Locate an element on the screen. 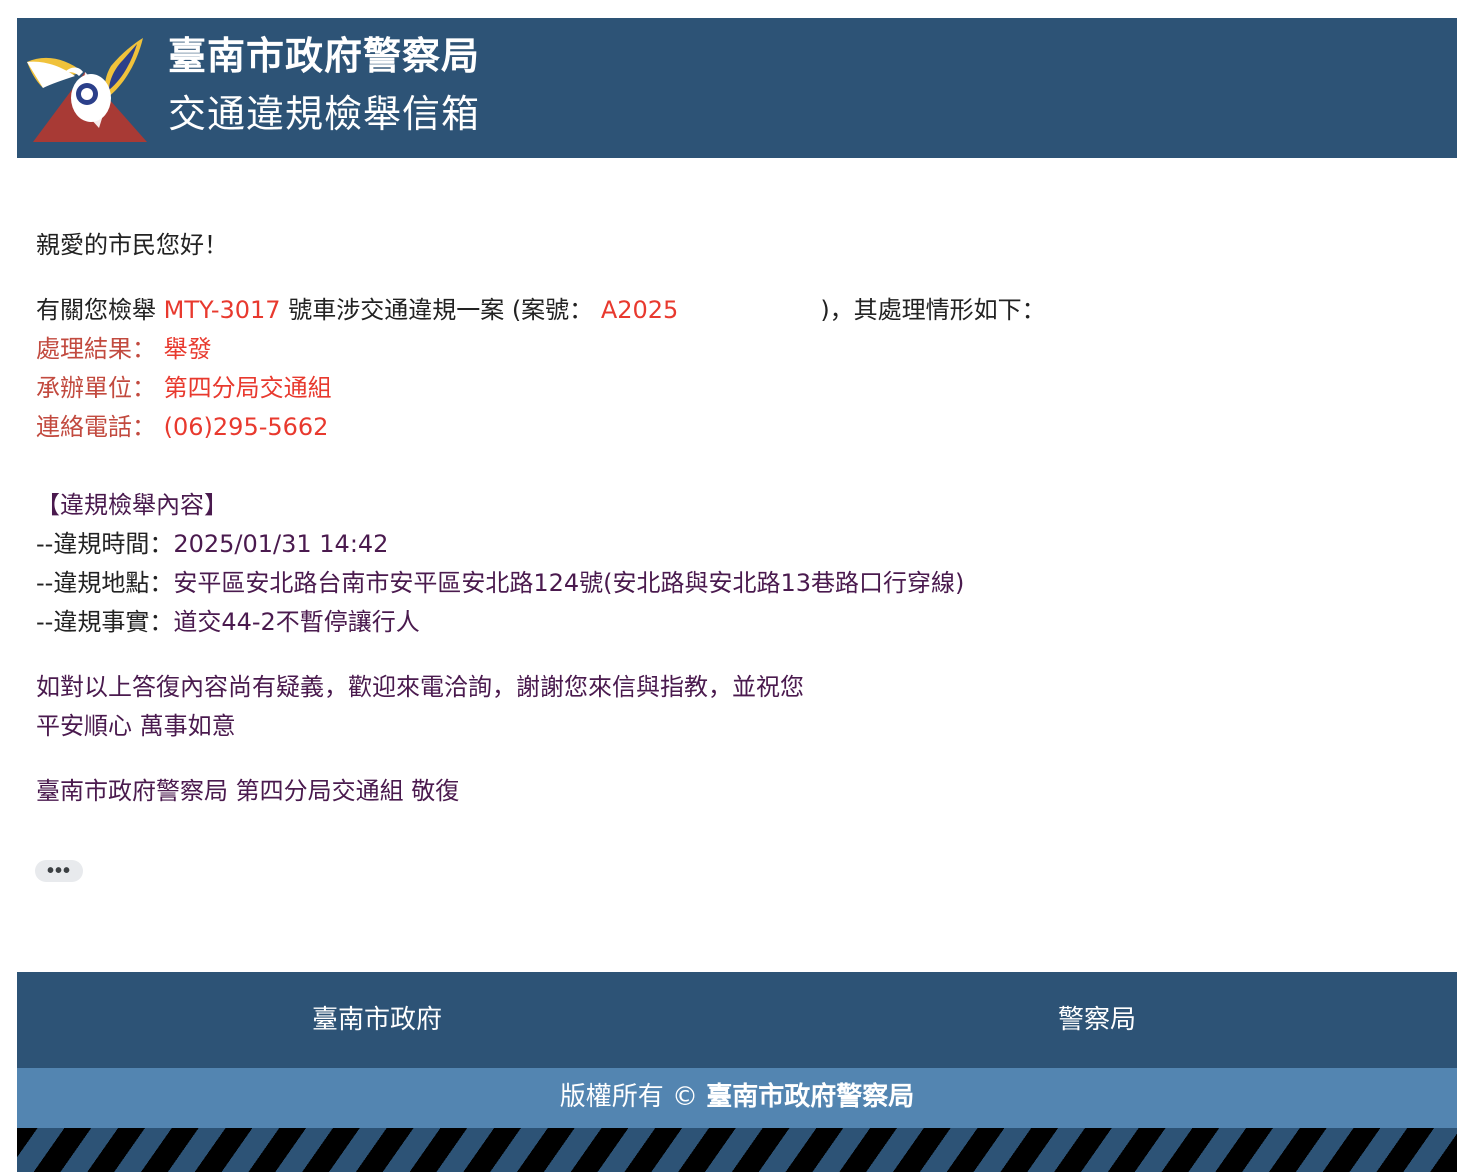 Image resolution: width=1468 pixels, height=1172 pixels. copyright-bar: 版權所有 © 臺南市政府警察局 is located at coordinates (737, 1098).